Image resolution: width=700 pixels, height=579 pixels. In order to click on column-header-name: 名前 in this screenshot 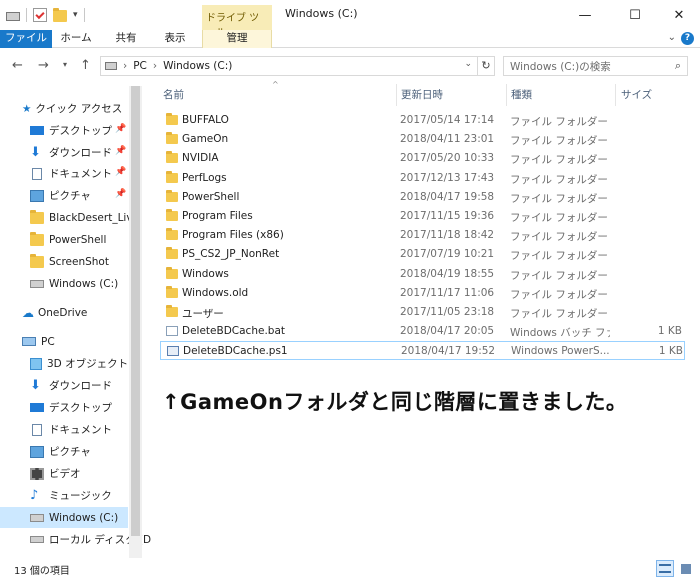, I will do `click(173, 95)`.